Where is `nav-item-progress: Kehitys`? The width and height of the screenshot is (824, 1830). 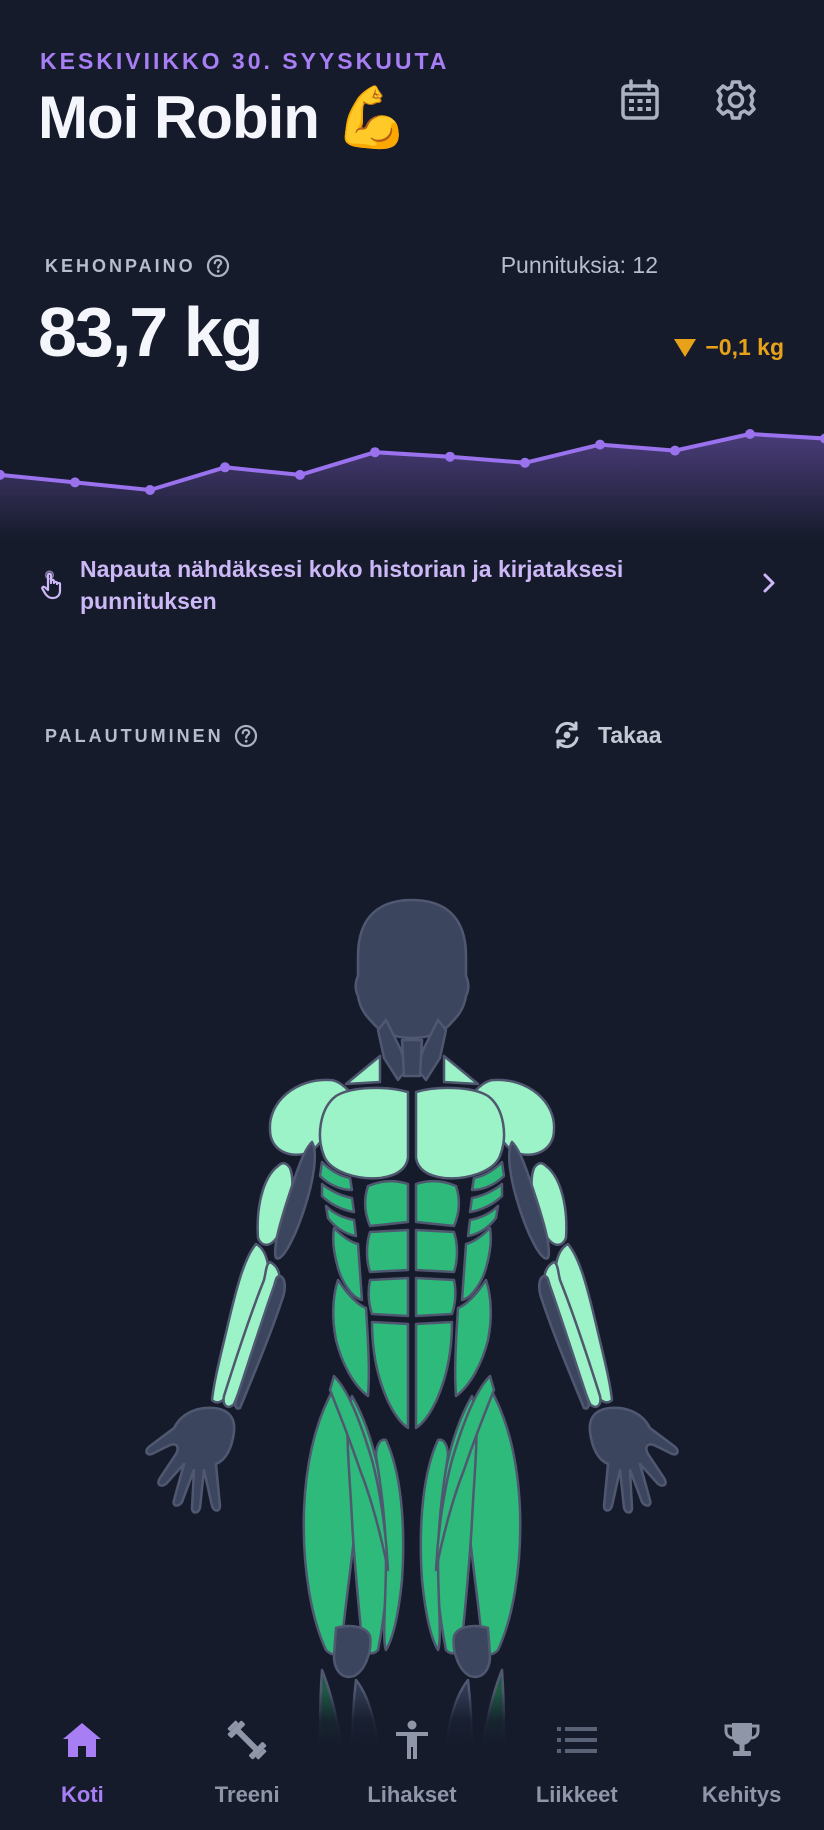 nav-item-progress: Kehitys is located at coordinates (741, 1760).